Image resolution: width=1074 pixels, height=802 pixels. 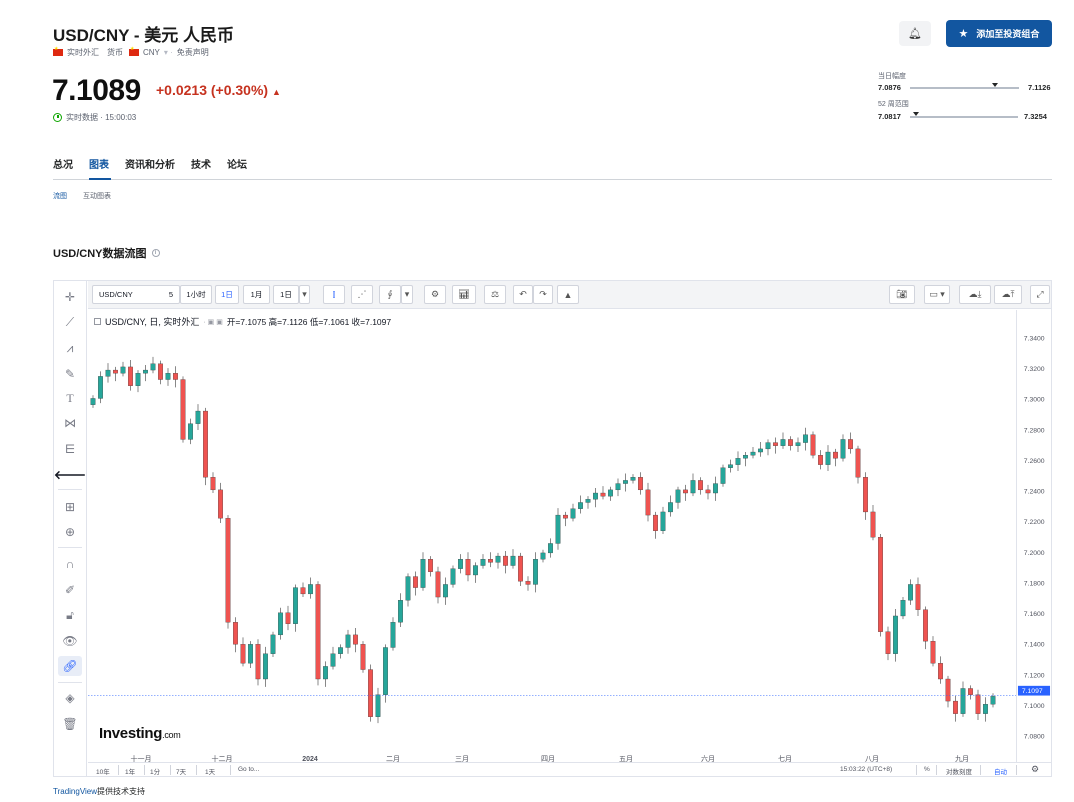 I want to click on brush-icon: ✎, so click(x=70, y=374).